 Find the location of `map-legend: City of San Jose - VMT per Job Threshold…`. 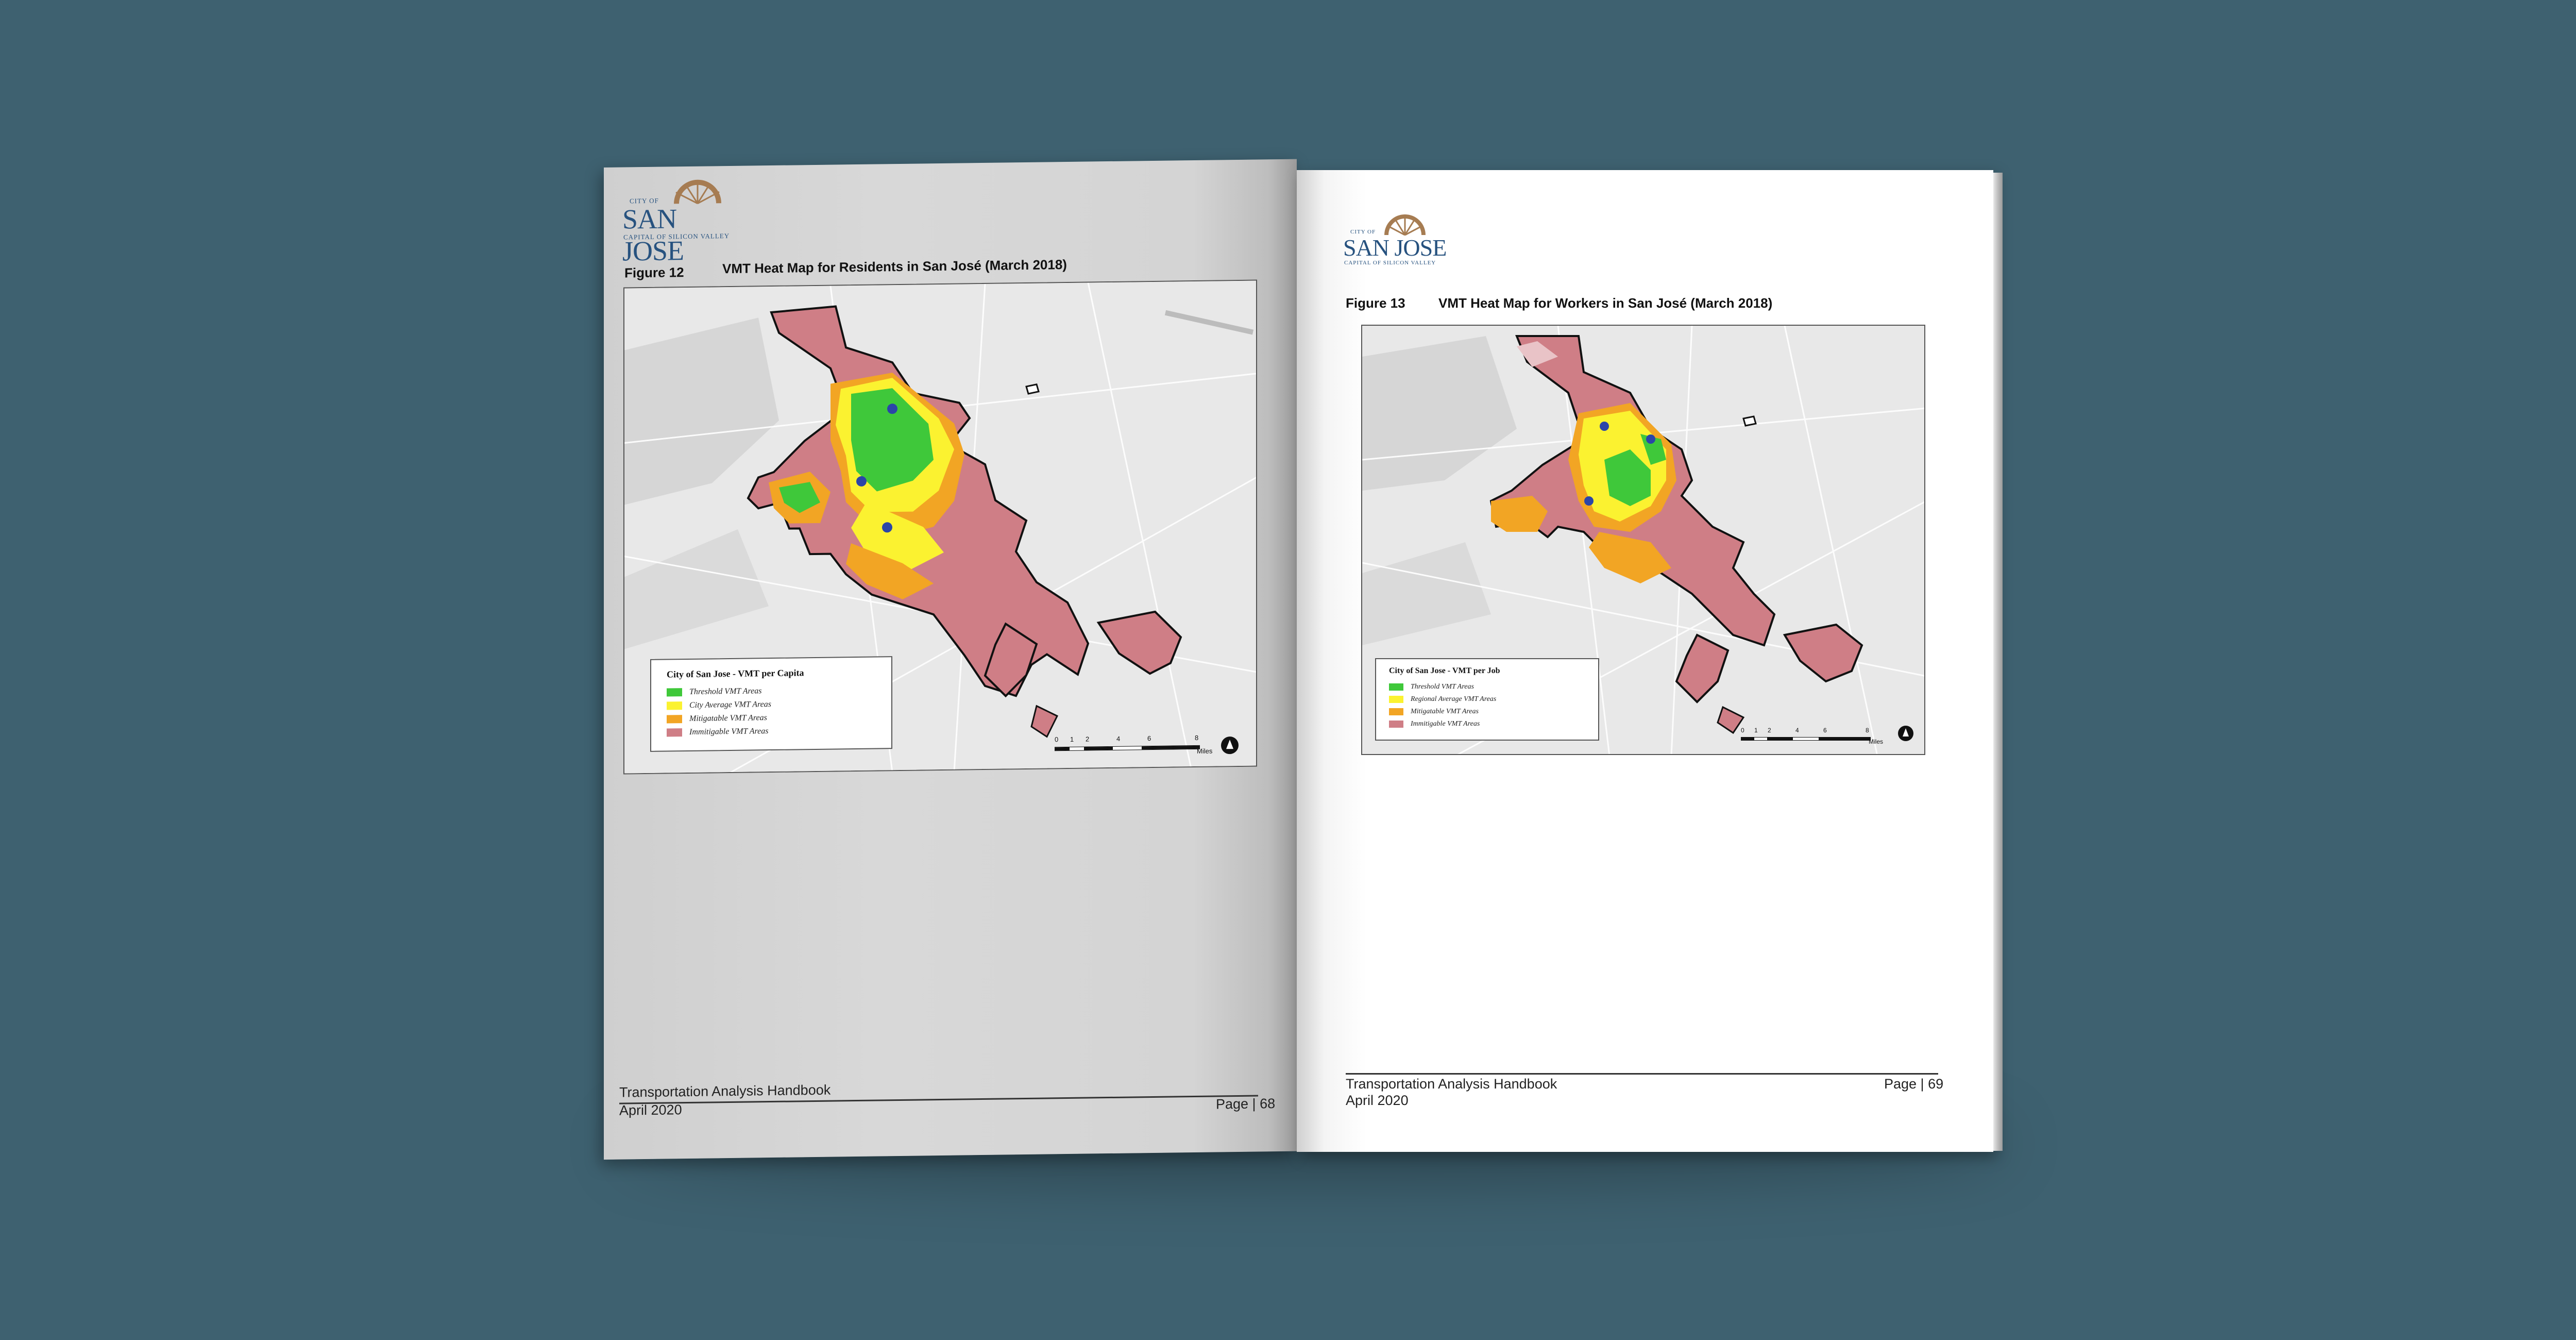

map-legend: City of San Jose - VMT per Job Threshold… is located at coordinates (1487, 699).